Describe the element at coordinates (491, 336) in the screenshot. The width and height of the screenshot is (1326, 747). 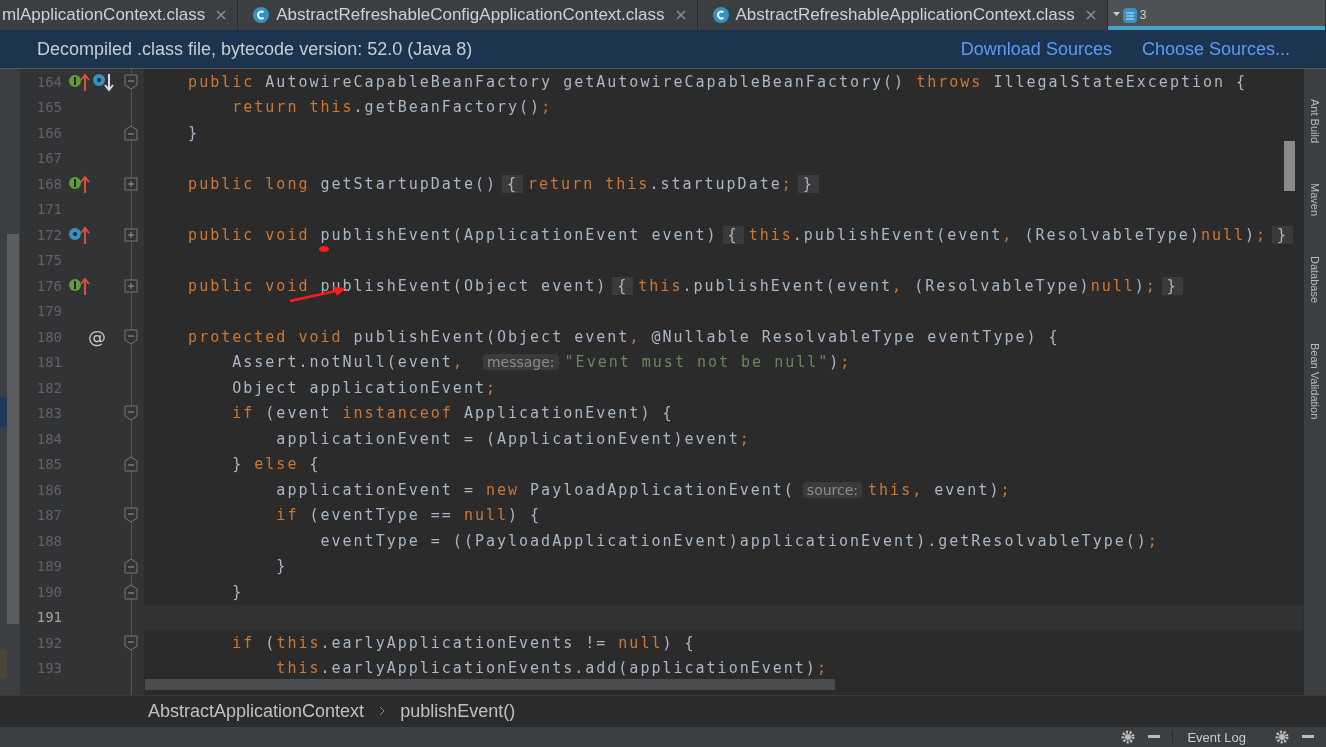
I see `code-text: publishEvent(Object event` at that location.